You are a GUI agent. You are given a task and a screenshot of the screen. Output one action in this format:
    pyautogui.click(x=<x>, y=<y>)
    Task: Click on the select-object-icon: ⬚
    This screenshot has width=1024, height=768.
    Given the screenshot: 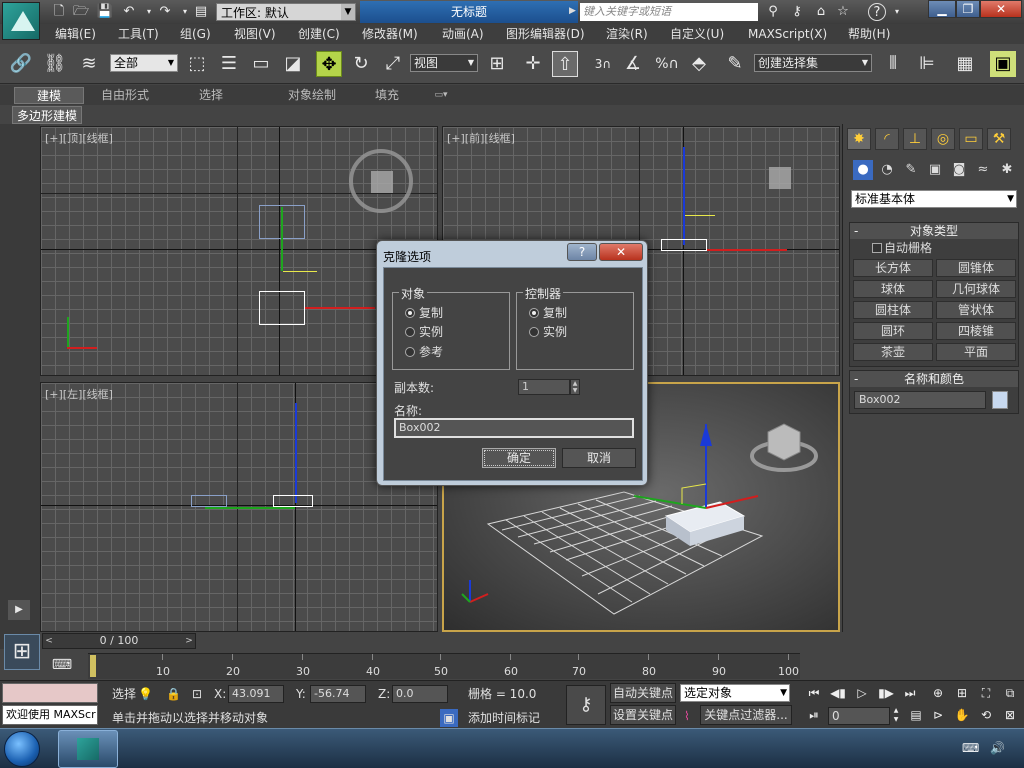 What is the action you would take?
    pyautogui.click(x=197, y=64)
    